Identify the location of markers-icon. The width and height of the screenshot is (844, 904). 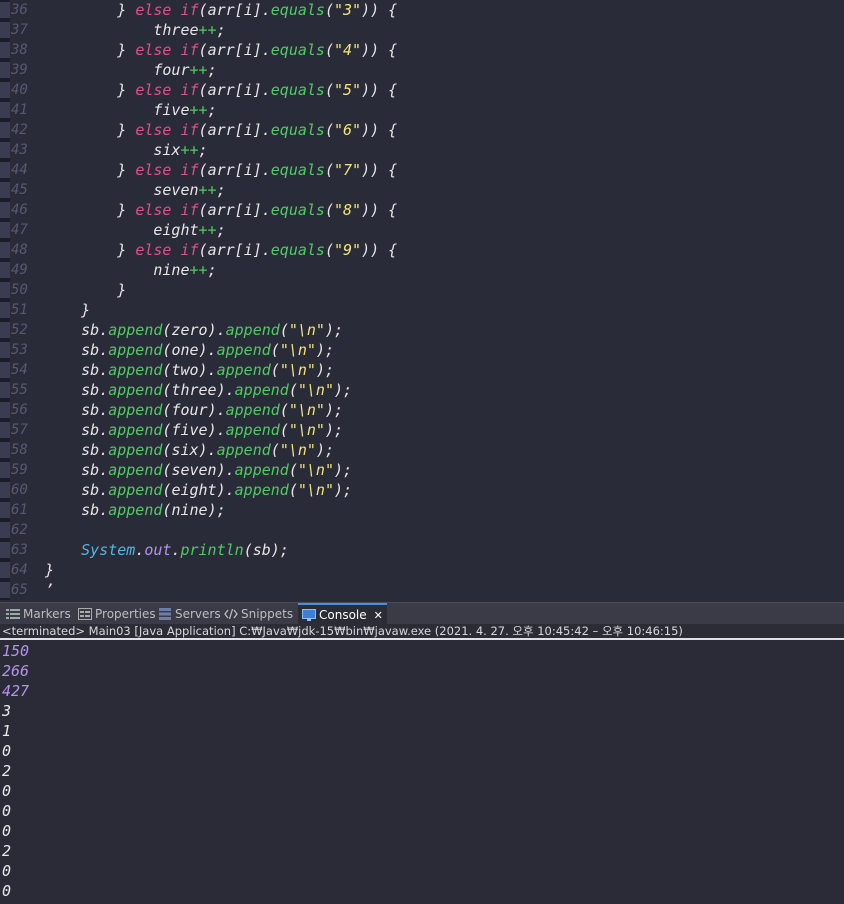
(14, 614).